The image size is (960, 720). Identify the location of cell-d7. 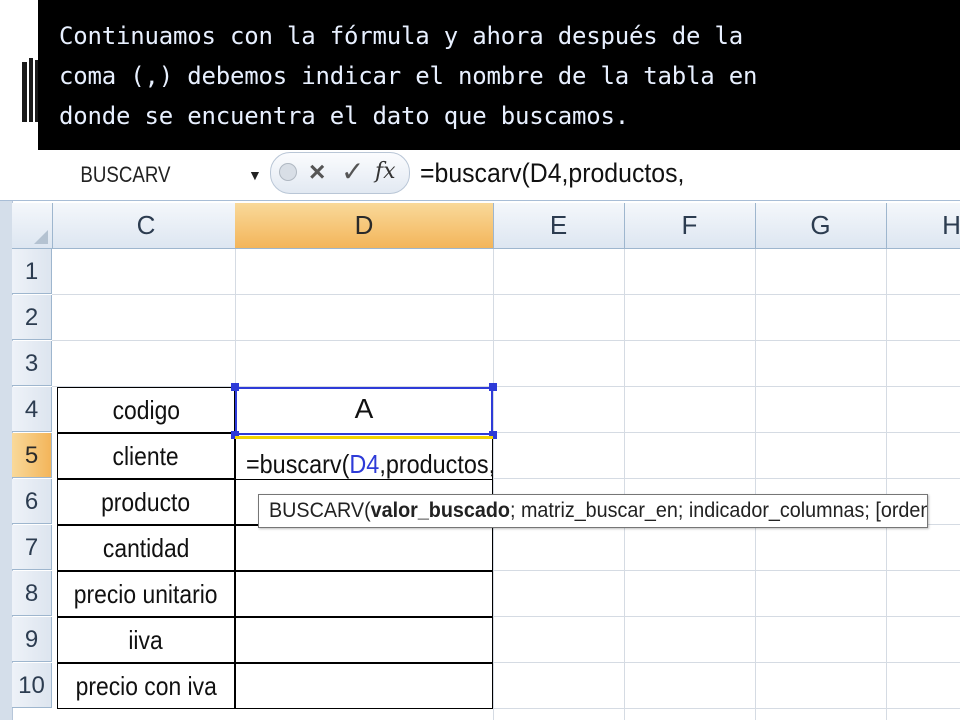
(364, 548).